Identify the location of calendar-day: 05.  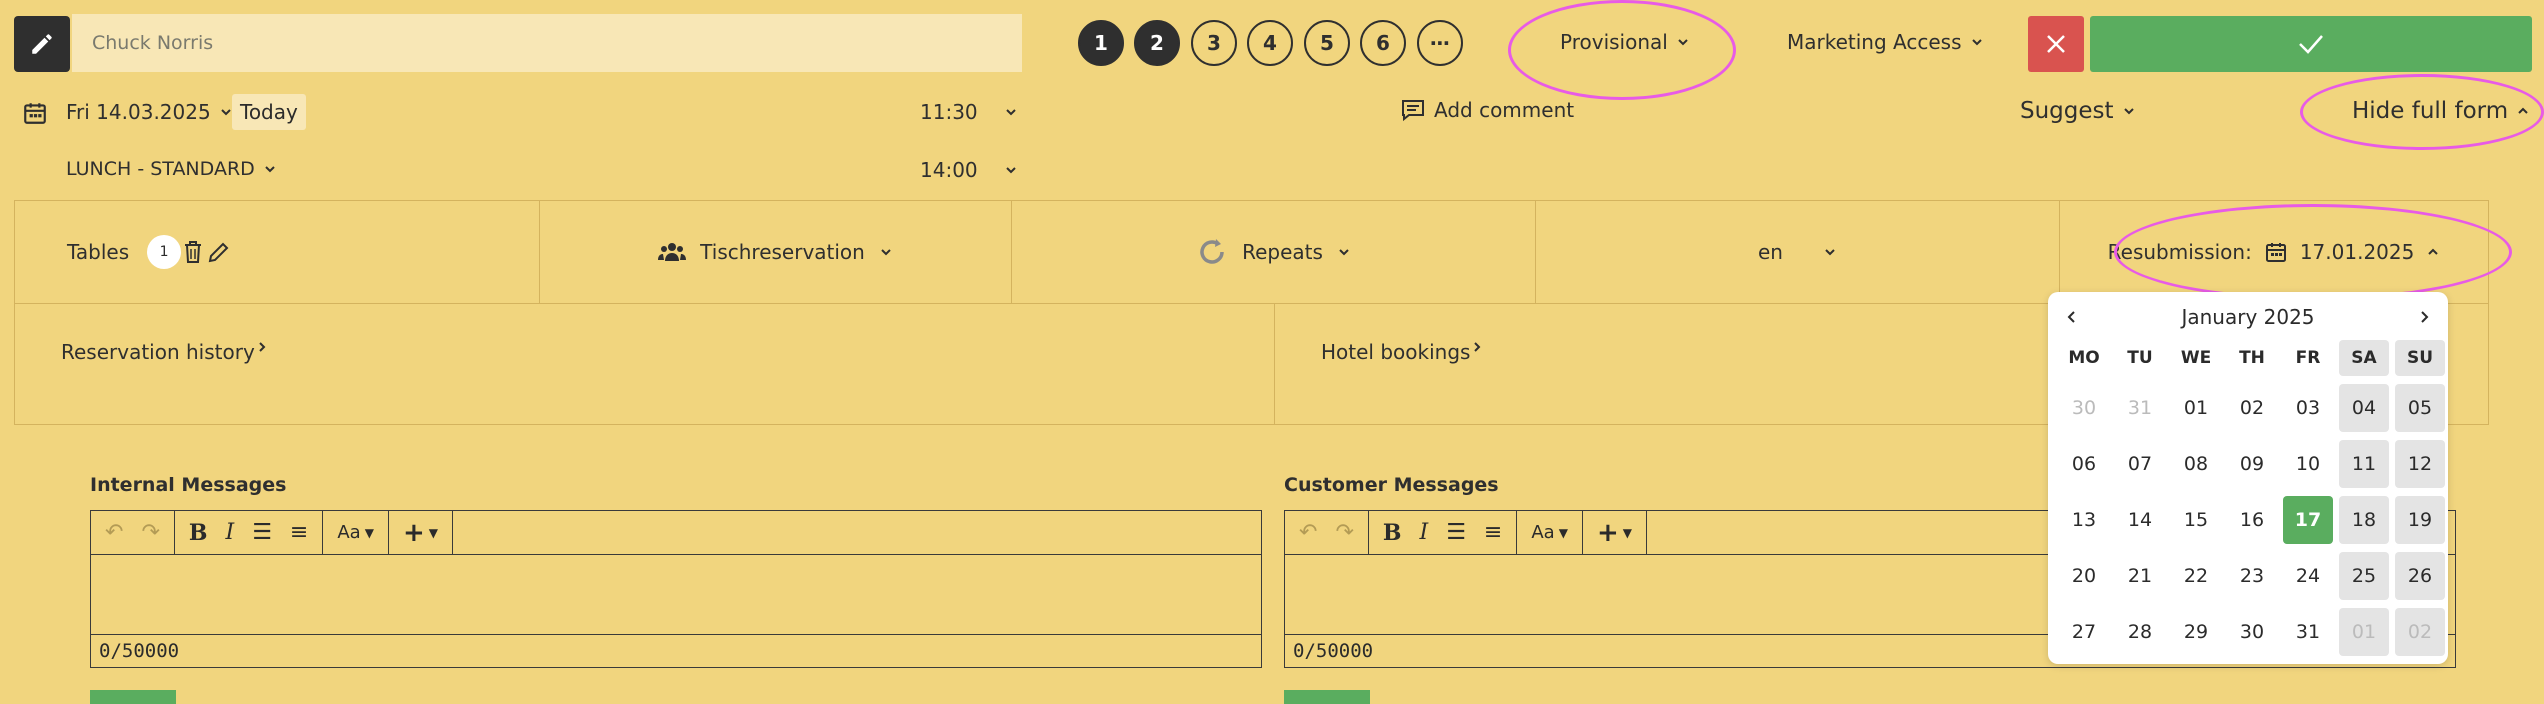
(2420, 408).